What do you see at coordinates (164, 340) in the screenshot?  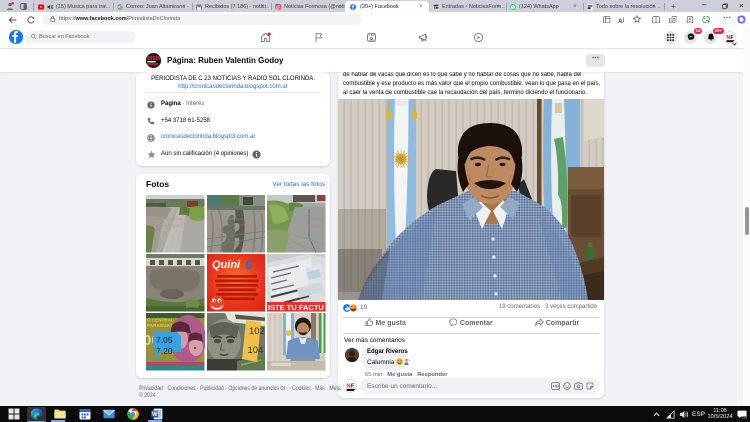 I see `svg-text: 7.05` at bounding box center [164, 340].